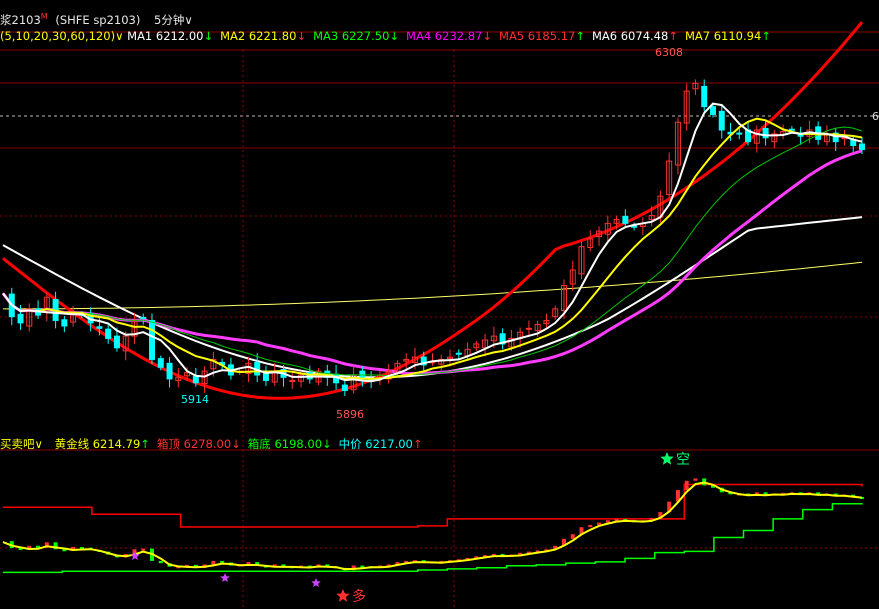 The width and height of the screenshot is (879, 609). I want to click on ma-legend-item-value: MA2 6221.80, so click(258, 36).